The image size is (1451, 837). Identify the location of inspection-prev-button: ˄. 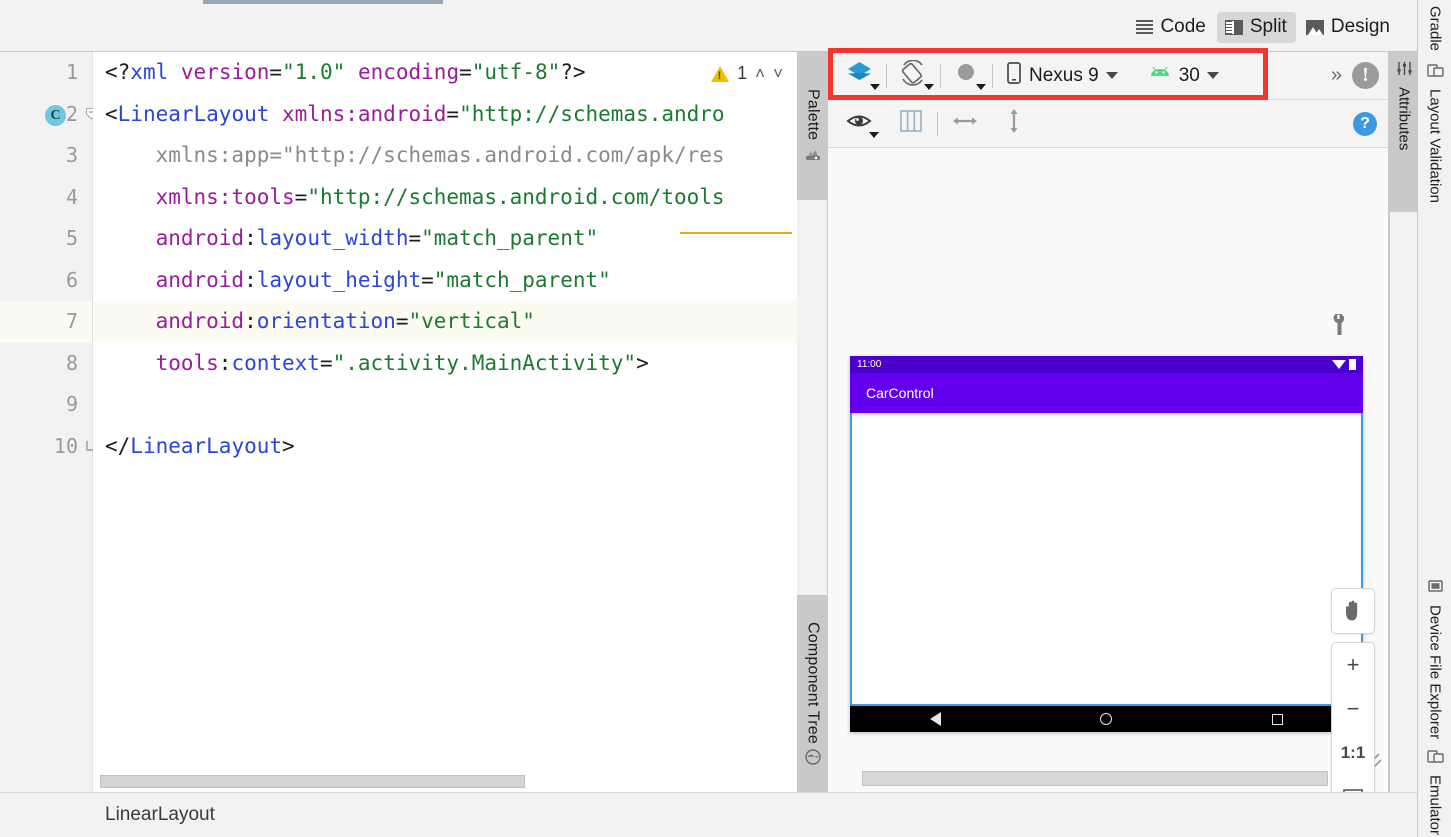
(760, 74).